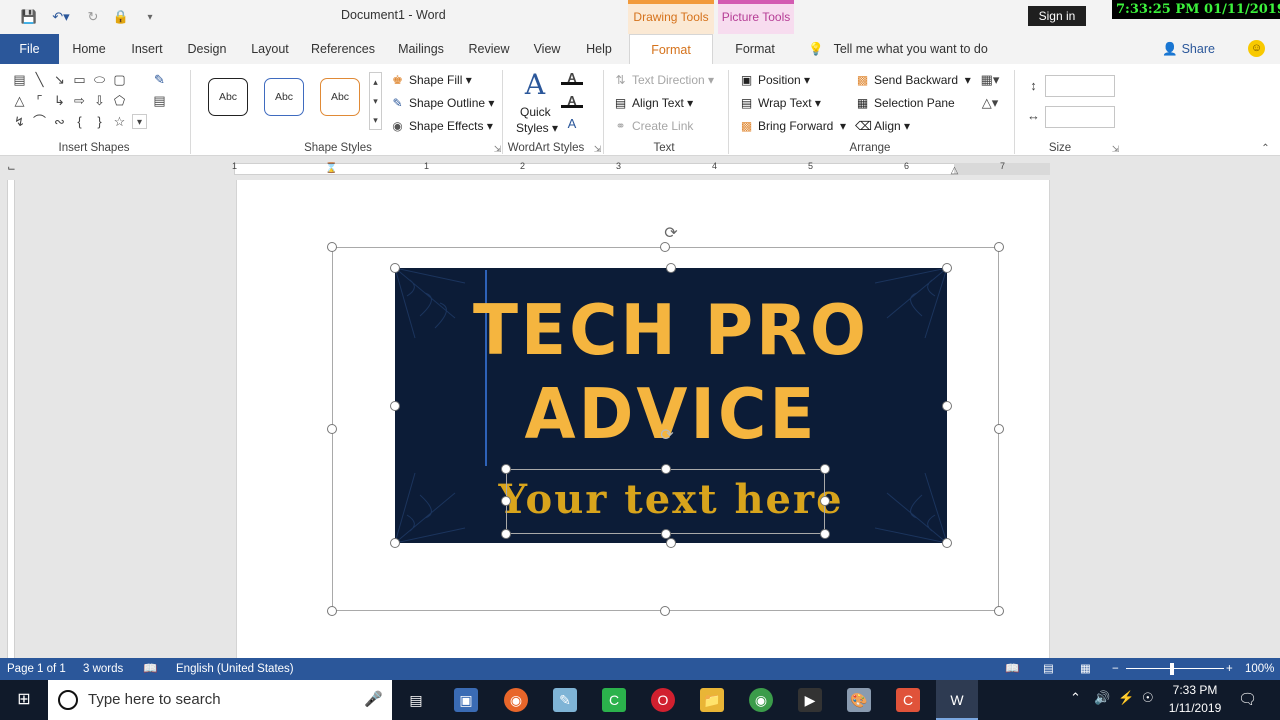 The image size is (1280, 720). I want to click on tab-home: Home, so click(89, 49).